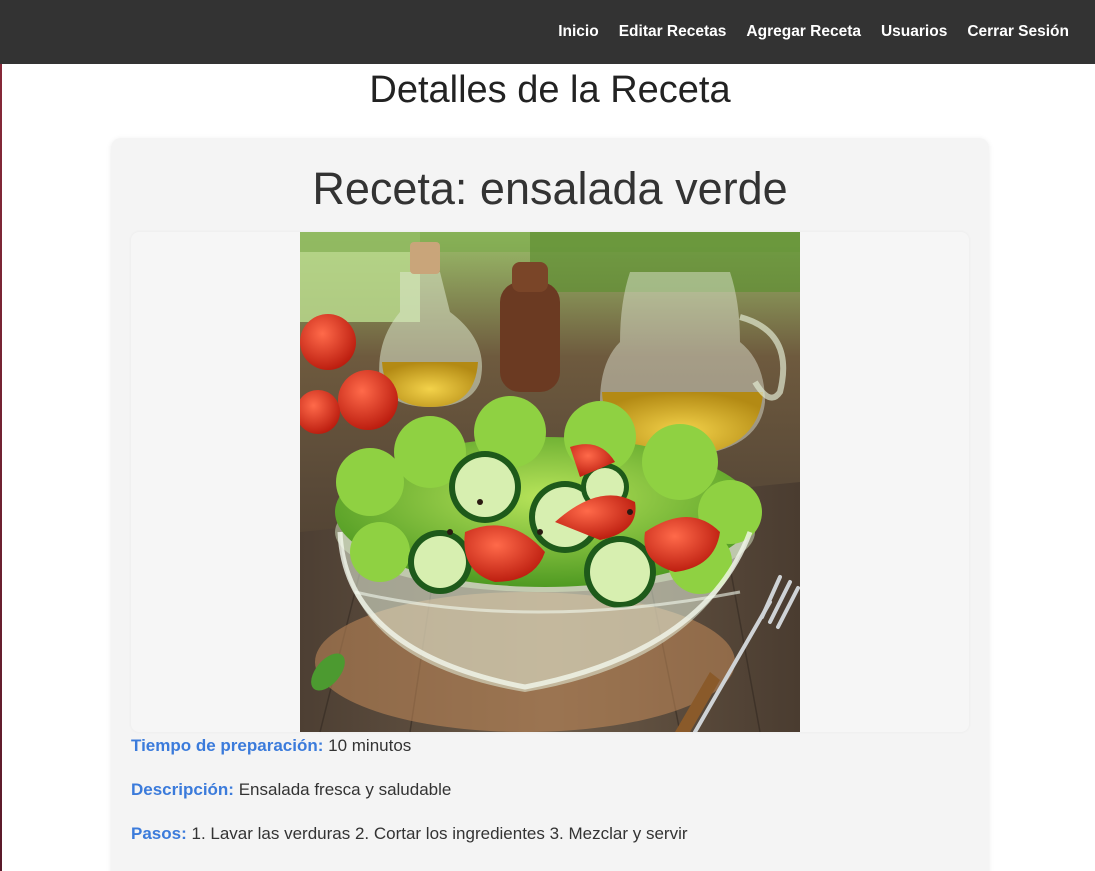  Describe the element at coordinates (1018, 32) in the screenshot. I see `nav-link-cerrar-sesion: Cerrar Sesión` at that location.